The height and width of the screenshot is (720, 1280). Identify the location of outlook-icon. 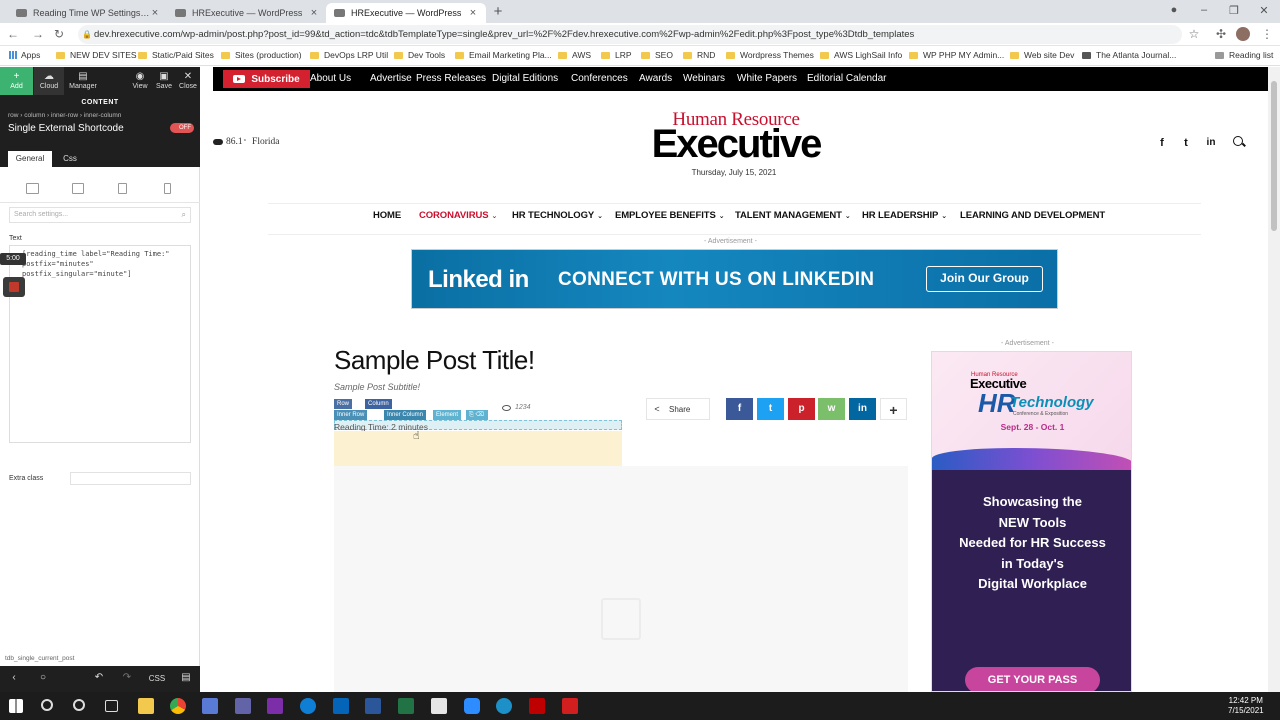
(341, 706).